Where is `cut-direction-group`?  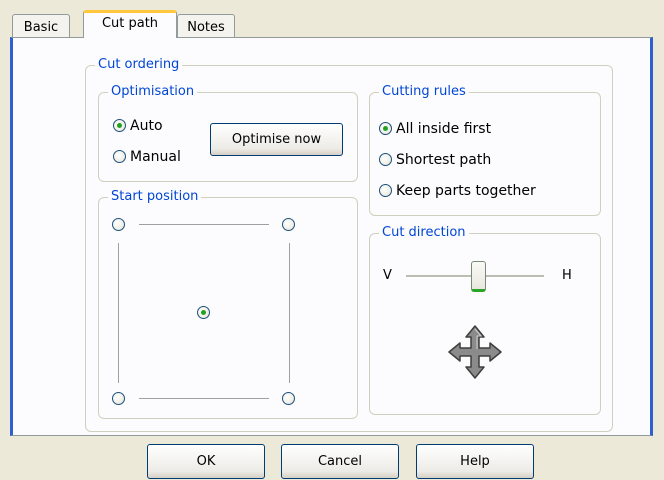 cut-direction-group is located at coordinates (485, 324).